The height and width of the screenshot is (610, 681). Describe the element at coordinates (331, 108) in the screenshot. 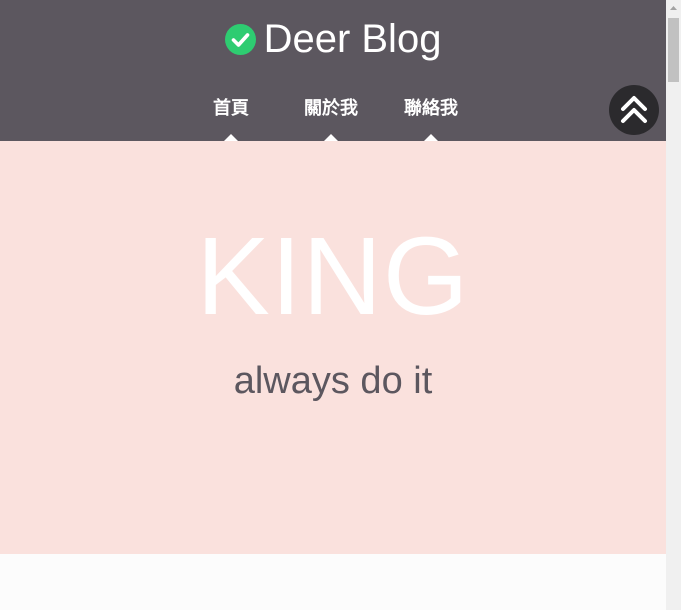

I see `nav-item-label: 關於我` at that location.